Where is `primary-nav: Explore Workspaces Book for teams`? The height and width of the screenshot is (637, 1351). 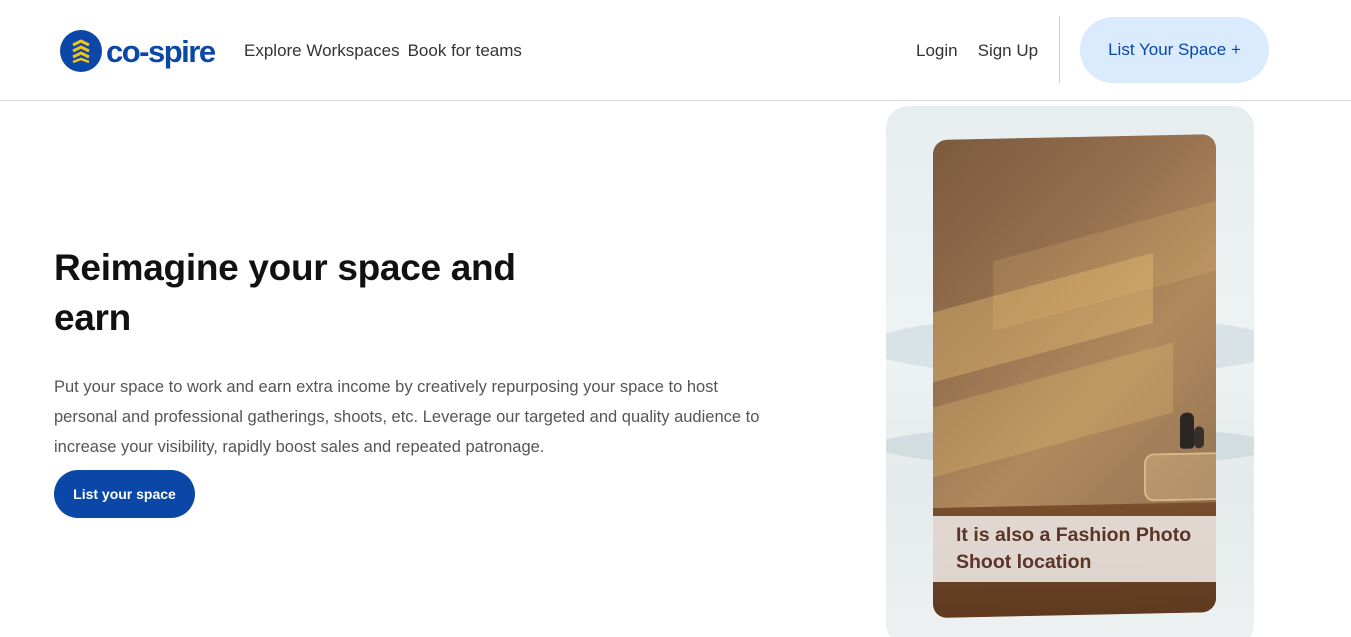
primary-nav: Explore Workspaces Book for teams is located at coordinates (383, 51).